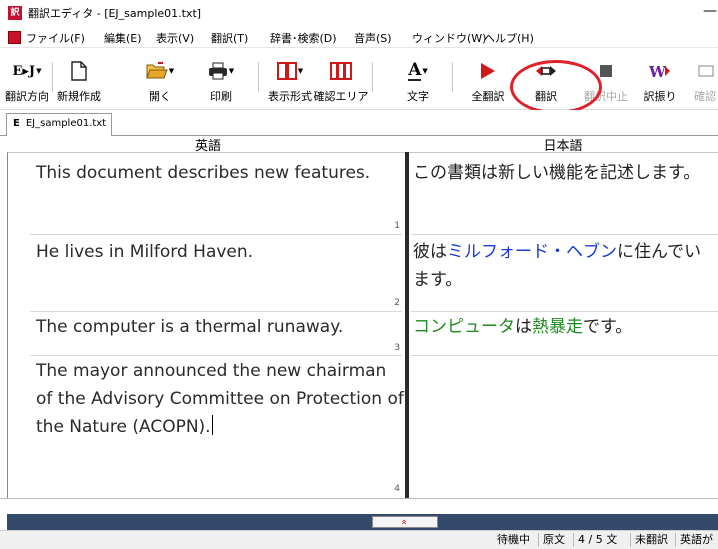 The image size is (718, 549). I want to click on open-button: ▼ 開く, so click(160, 82).